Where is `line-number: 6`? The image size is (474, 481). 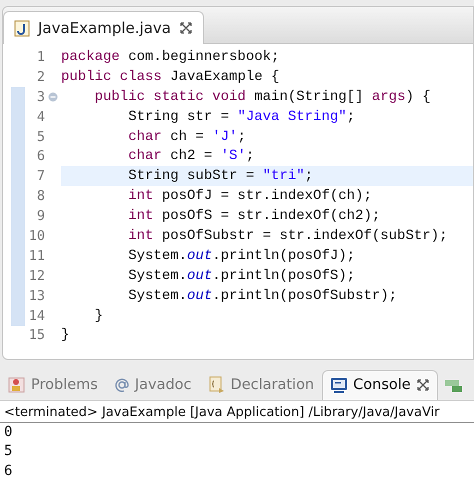 line-number: 6 is located at coordinates (40, 156).